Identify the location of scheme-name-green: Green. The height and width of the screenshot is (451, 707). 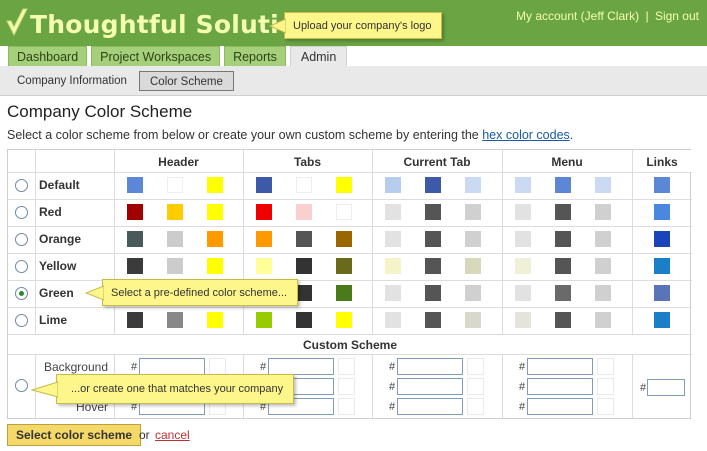
(56, 293).